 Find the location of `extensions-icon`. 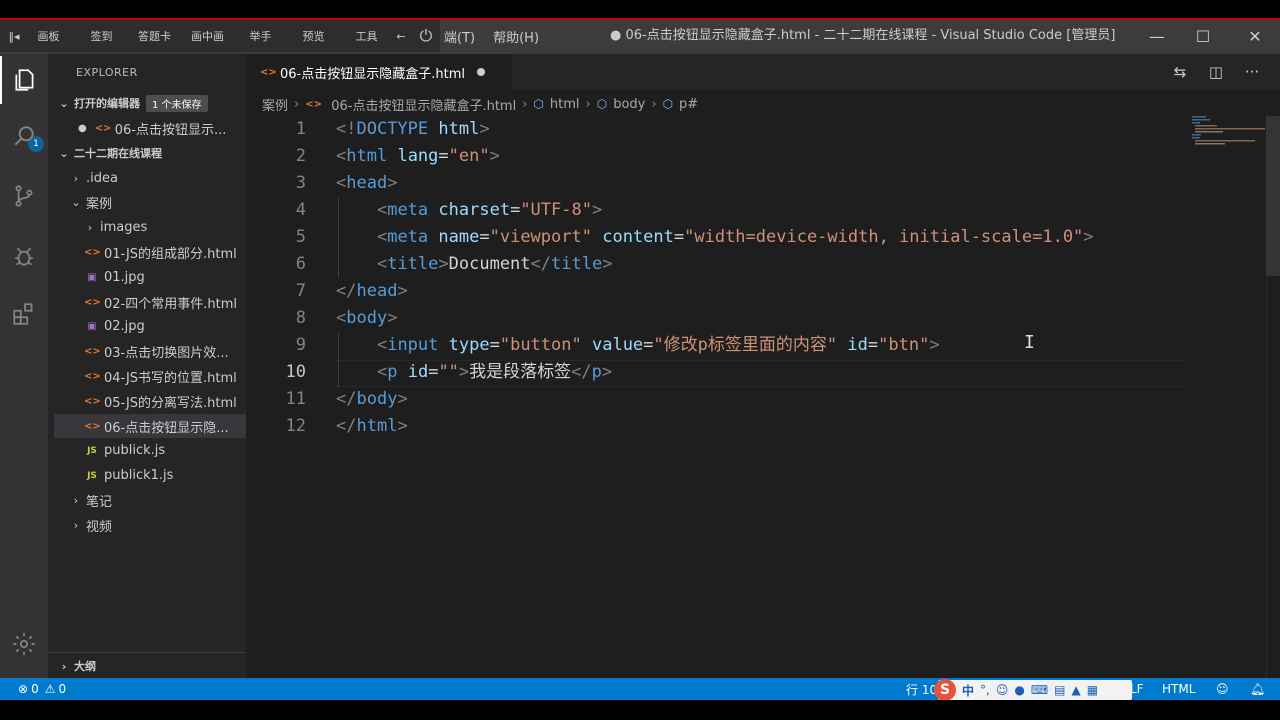

extensions-icon is located at coordinates (24, 314).